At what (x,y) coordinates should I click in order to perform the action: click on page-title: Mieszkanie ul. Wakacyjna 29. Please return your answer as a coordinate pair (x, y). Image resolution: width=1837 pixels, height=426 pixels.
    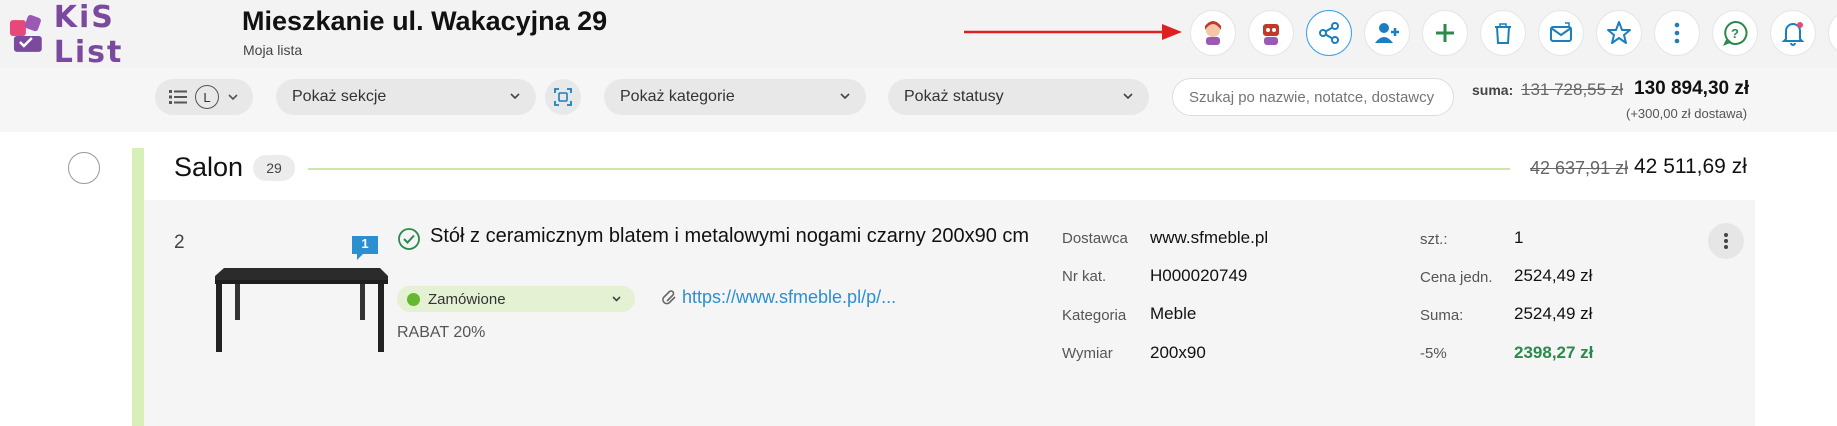
    Looking at the image, I should click on (425, 21).